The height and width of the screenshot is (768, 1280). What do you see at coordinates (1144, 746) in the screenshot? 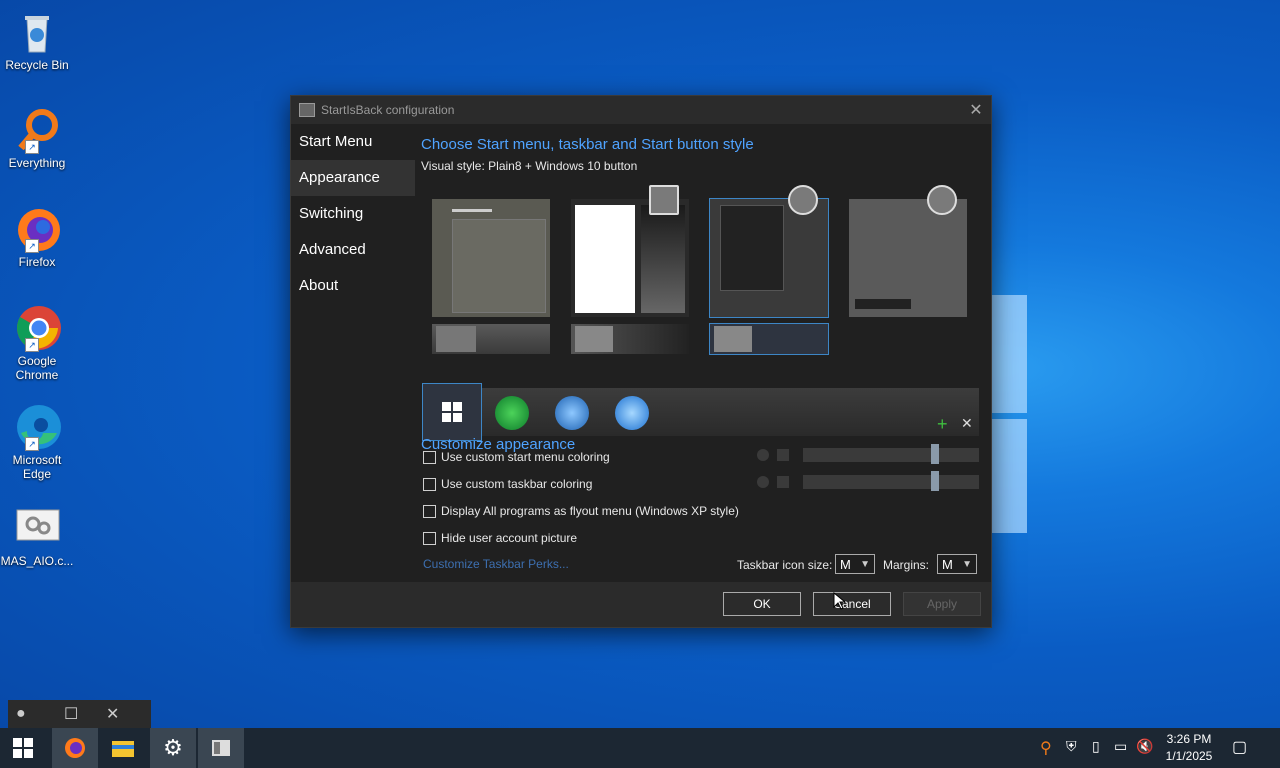
I see `volume-muted-icon: 🔇` at bounding box center [1144, 746].